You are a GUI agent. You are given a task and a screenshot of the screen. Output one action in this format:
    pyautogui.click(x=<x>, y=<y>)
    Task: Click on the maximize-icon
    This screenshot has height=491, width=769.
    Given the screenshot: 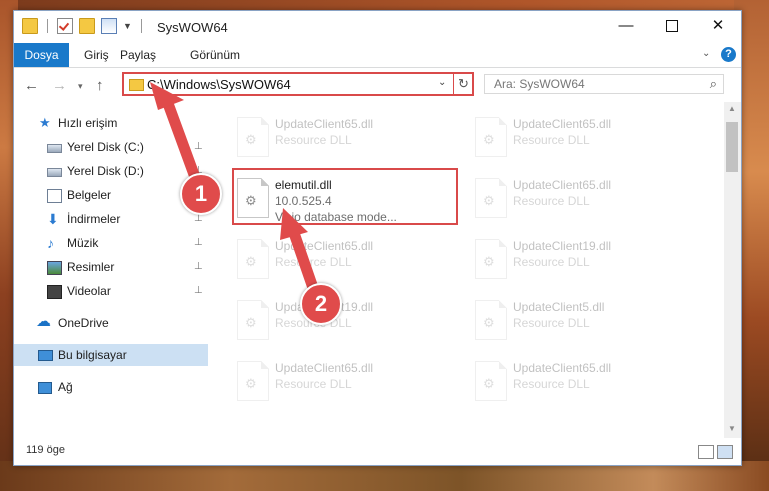 What is the action you would take?
    pyautogui.click(x=672, y=26)
    